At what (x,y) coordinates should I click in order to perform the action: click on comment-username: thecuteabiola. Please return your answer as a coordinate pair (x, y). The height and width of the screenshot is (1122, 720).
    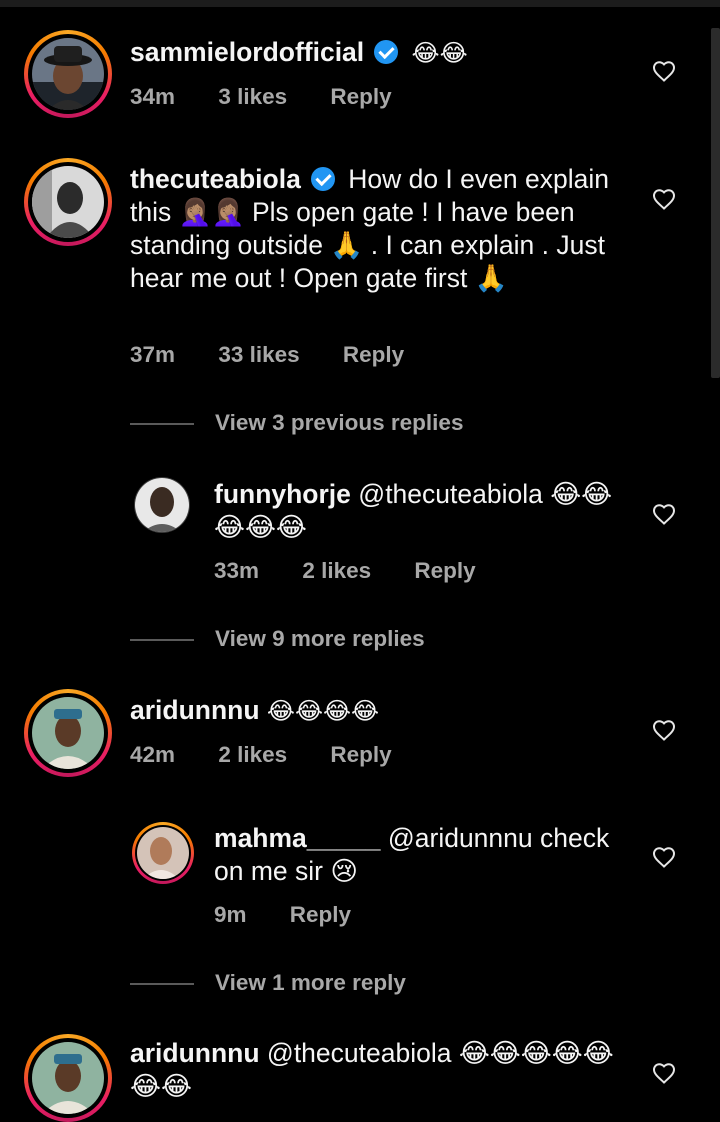
    Looking at the image, I should click on (215, 179).